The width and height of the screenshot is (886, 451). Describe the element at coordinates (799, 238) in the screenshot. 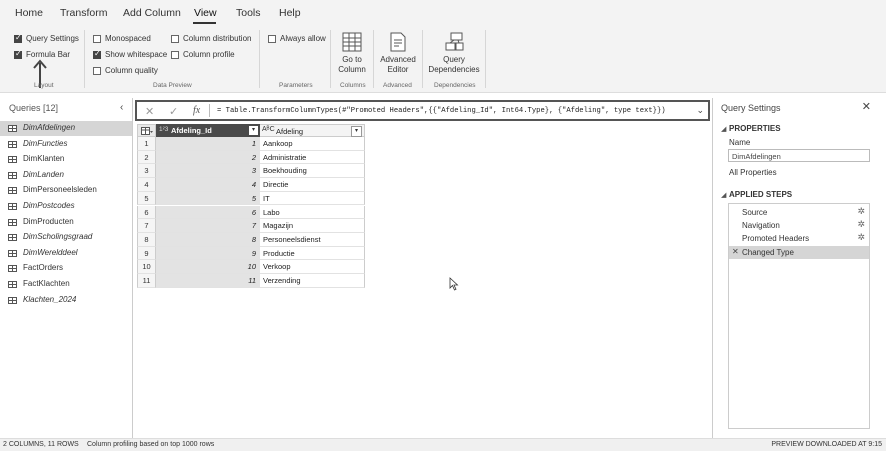

I see `applied-step: Promoted Headers ✲` at that location.